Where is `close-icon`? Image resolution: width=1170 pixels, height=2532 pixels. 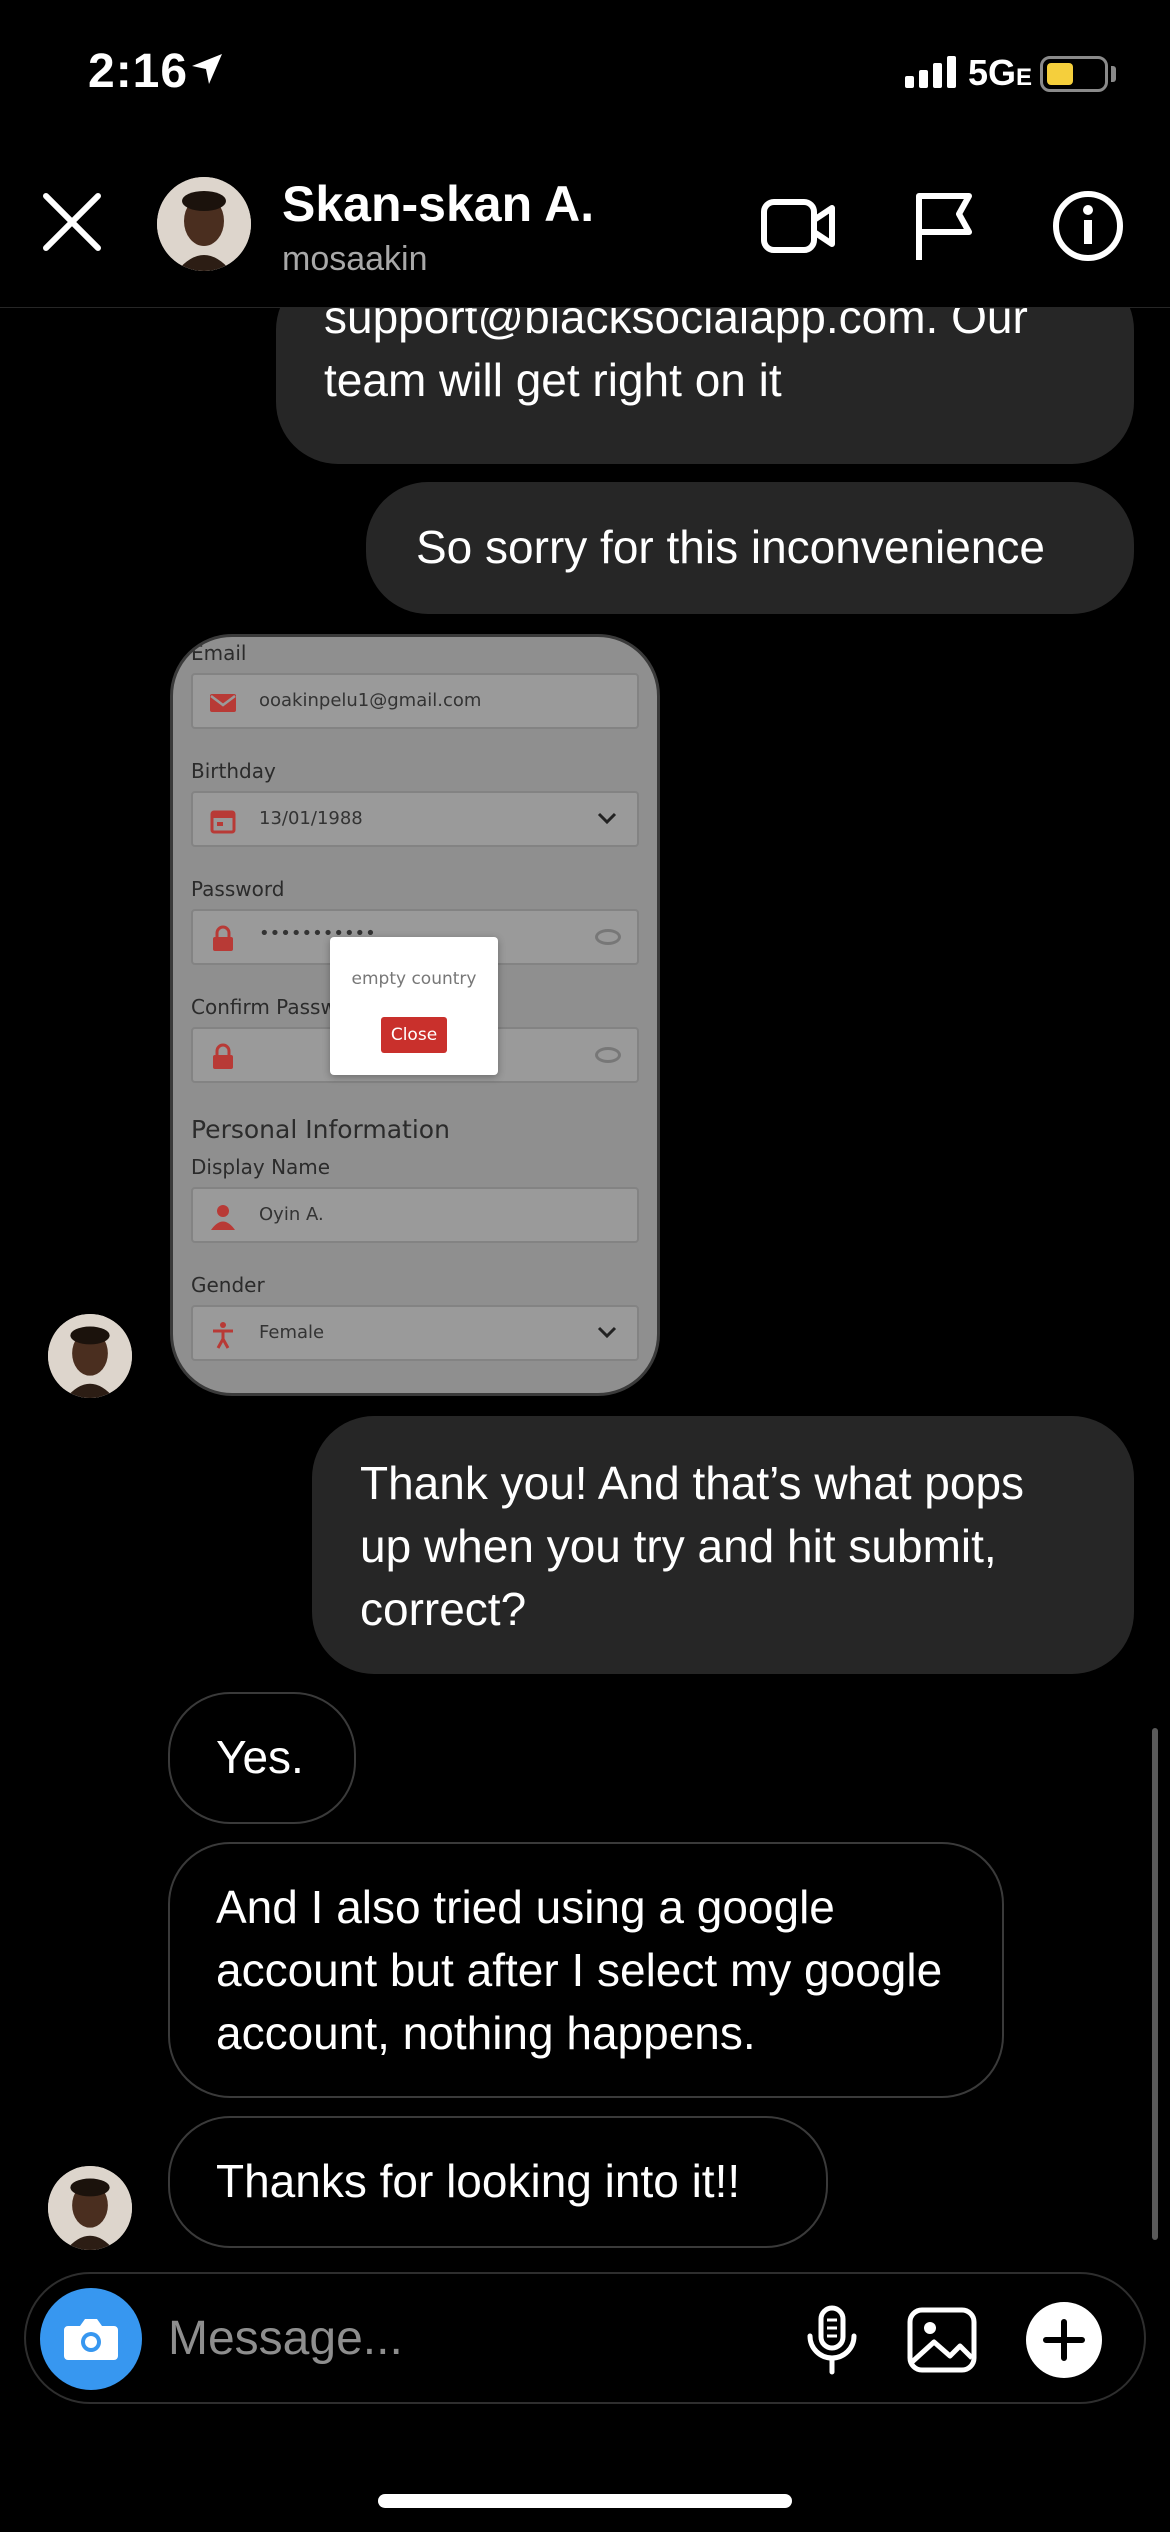 close-icon is located at coordinates (72, 222).